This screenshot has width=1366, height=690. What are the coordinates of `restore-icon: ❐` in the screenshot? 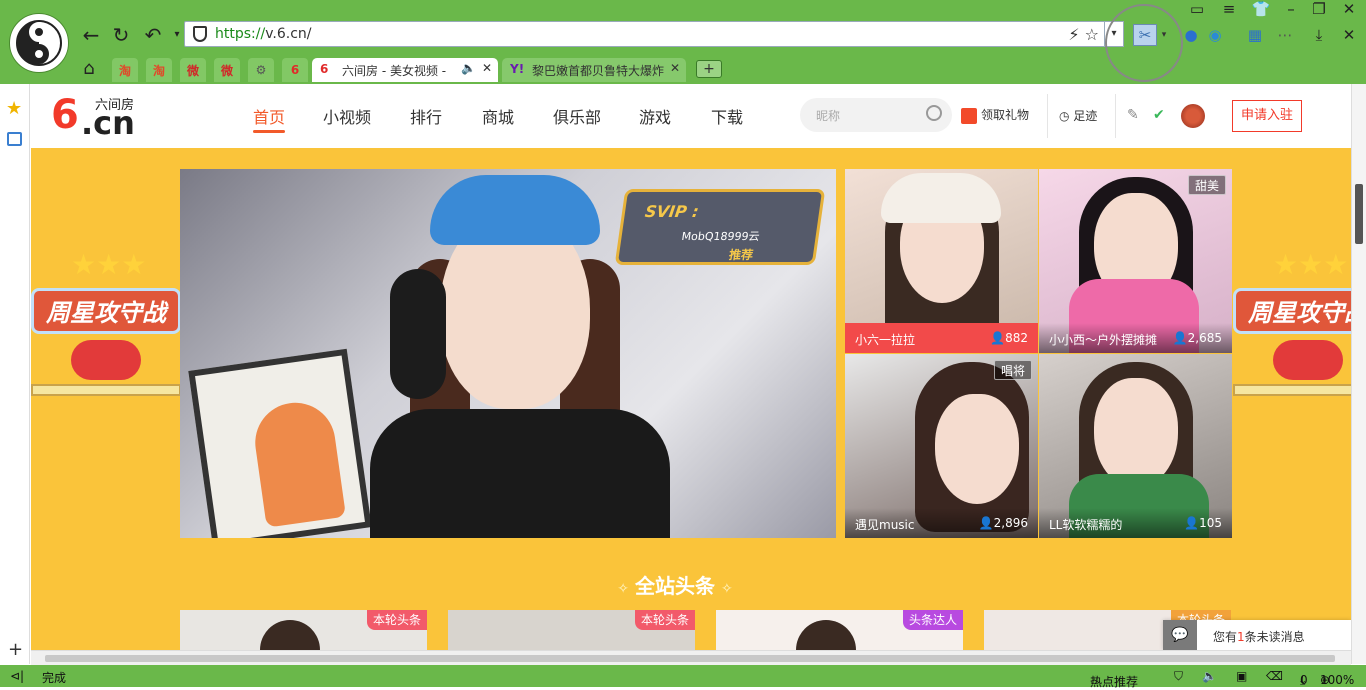 It's located at (1319, 9).